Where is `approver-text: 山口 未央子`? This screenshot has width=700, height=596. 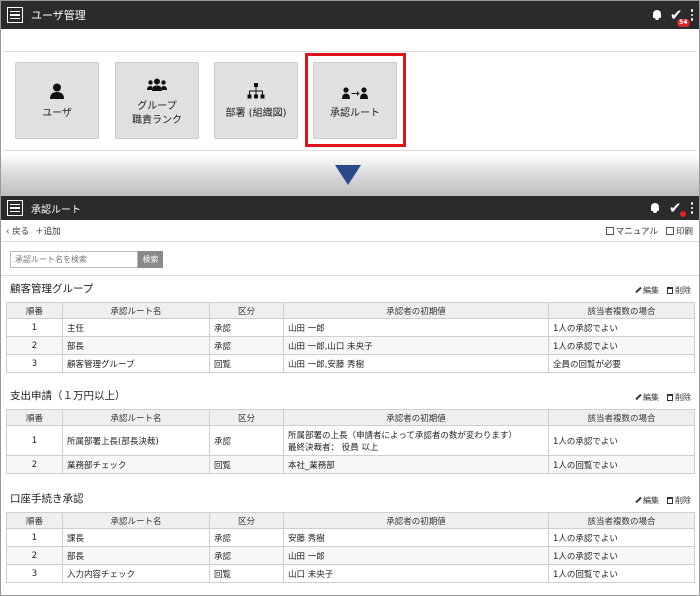 approver-text: 山口 未央子 is located at coordinates (311, 574).